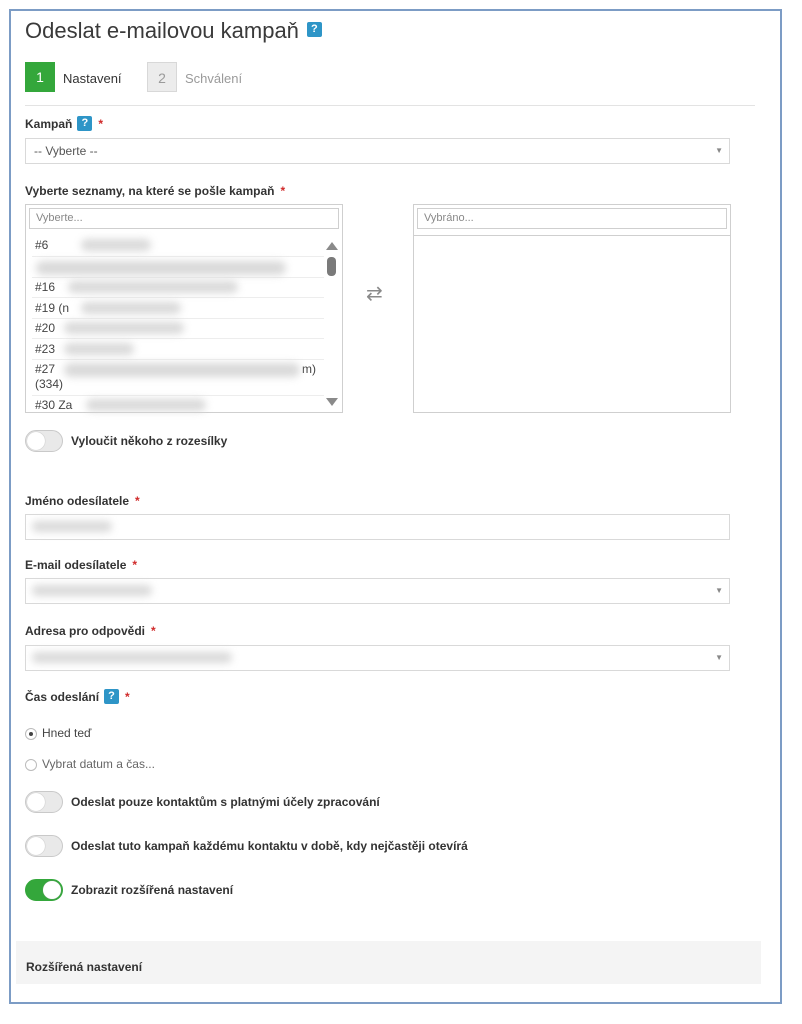 The height and width of the screenshot is (1024, 802). I want to click on list-item: #30 Za, so click(53, 405).